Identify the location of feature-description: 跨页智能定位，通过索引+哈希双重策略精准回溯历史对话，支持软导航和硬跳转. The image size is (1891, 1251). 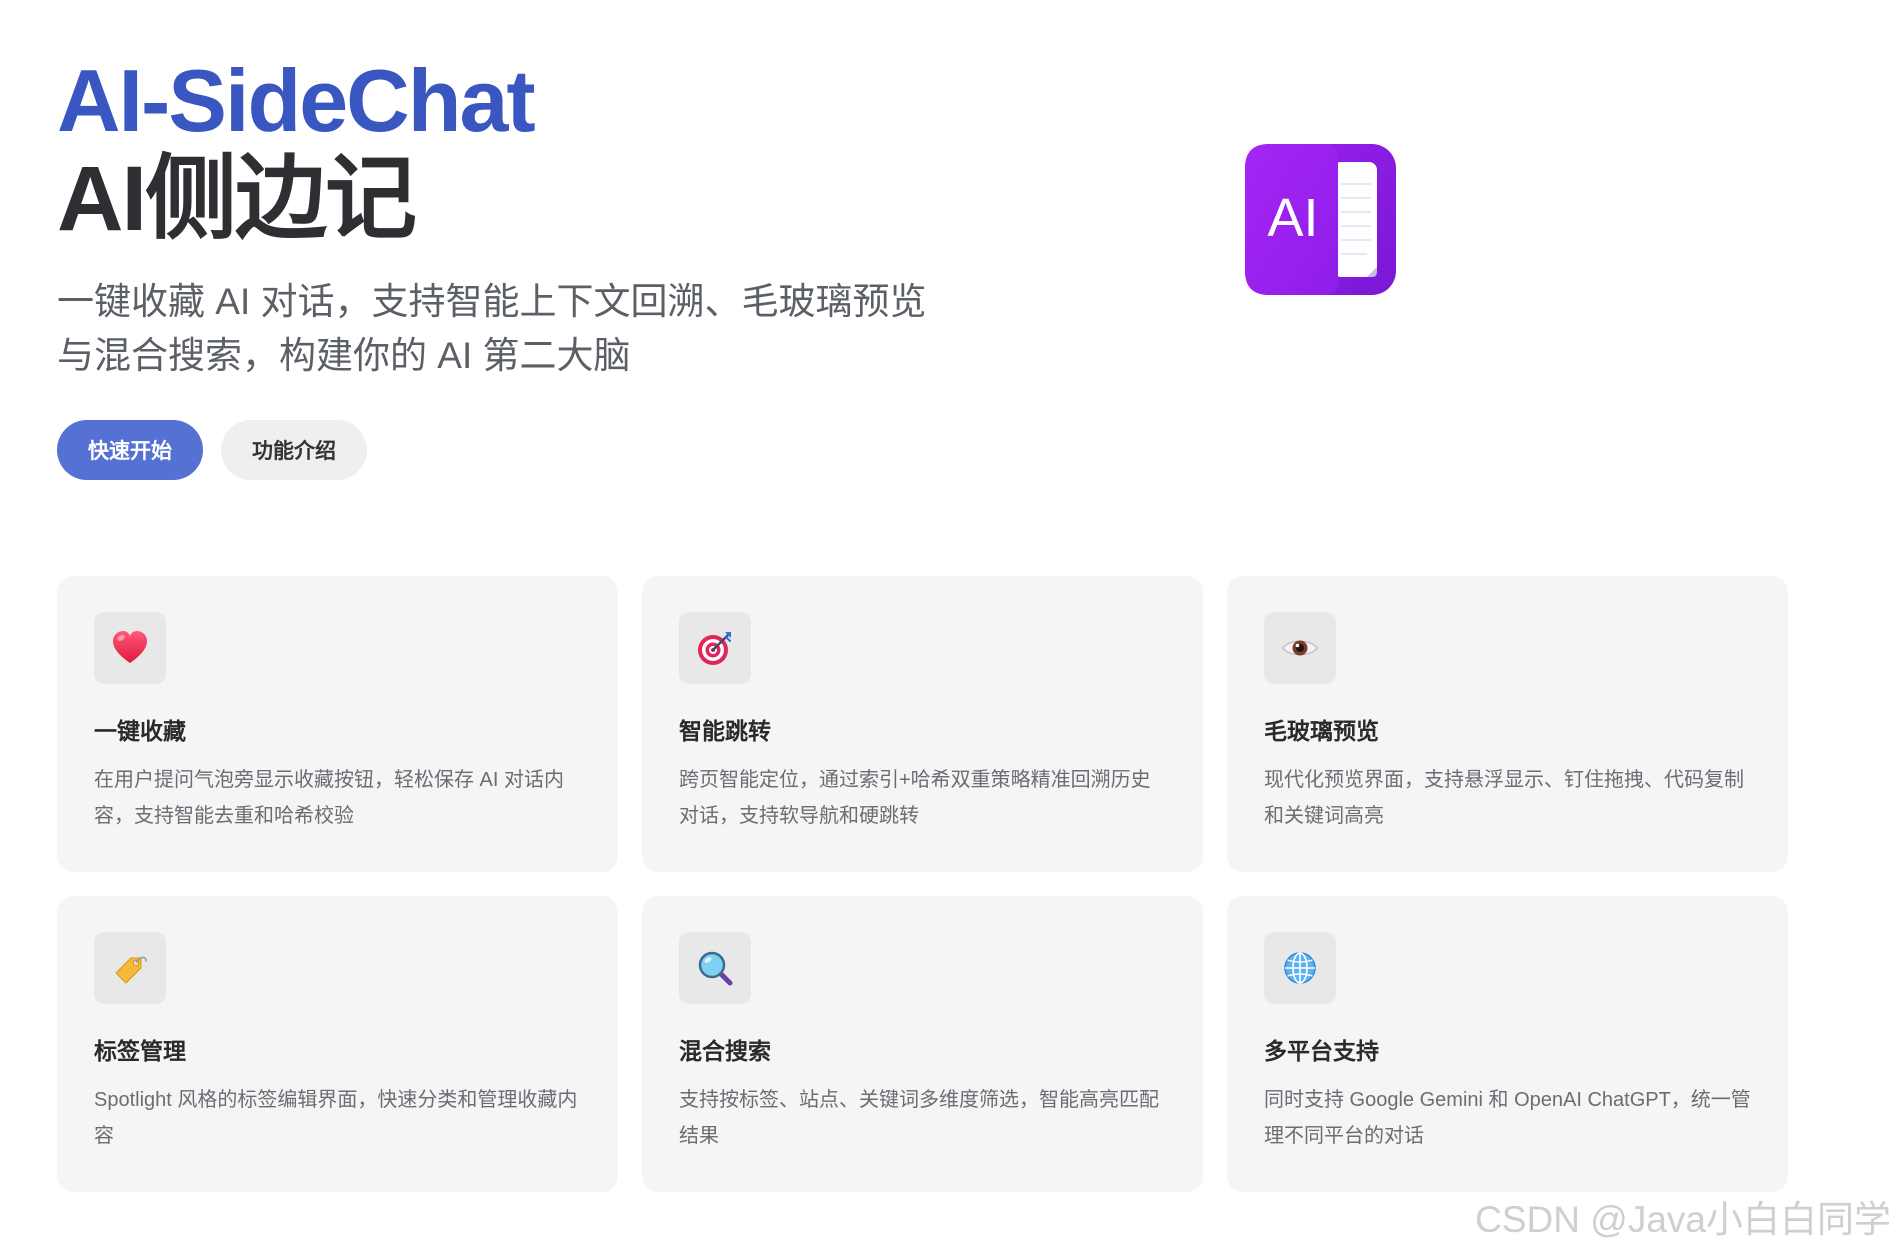
(915, 798).